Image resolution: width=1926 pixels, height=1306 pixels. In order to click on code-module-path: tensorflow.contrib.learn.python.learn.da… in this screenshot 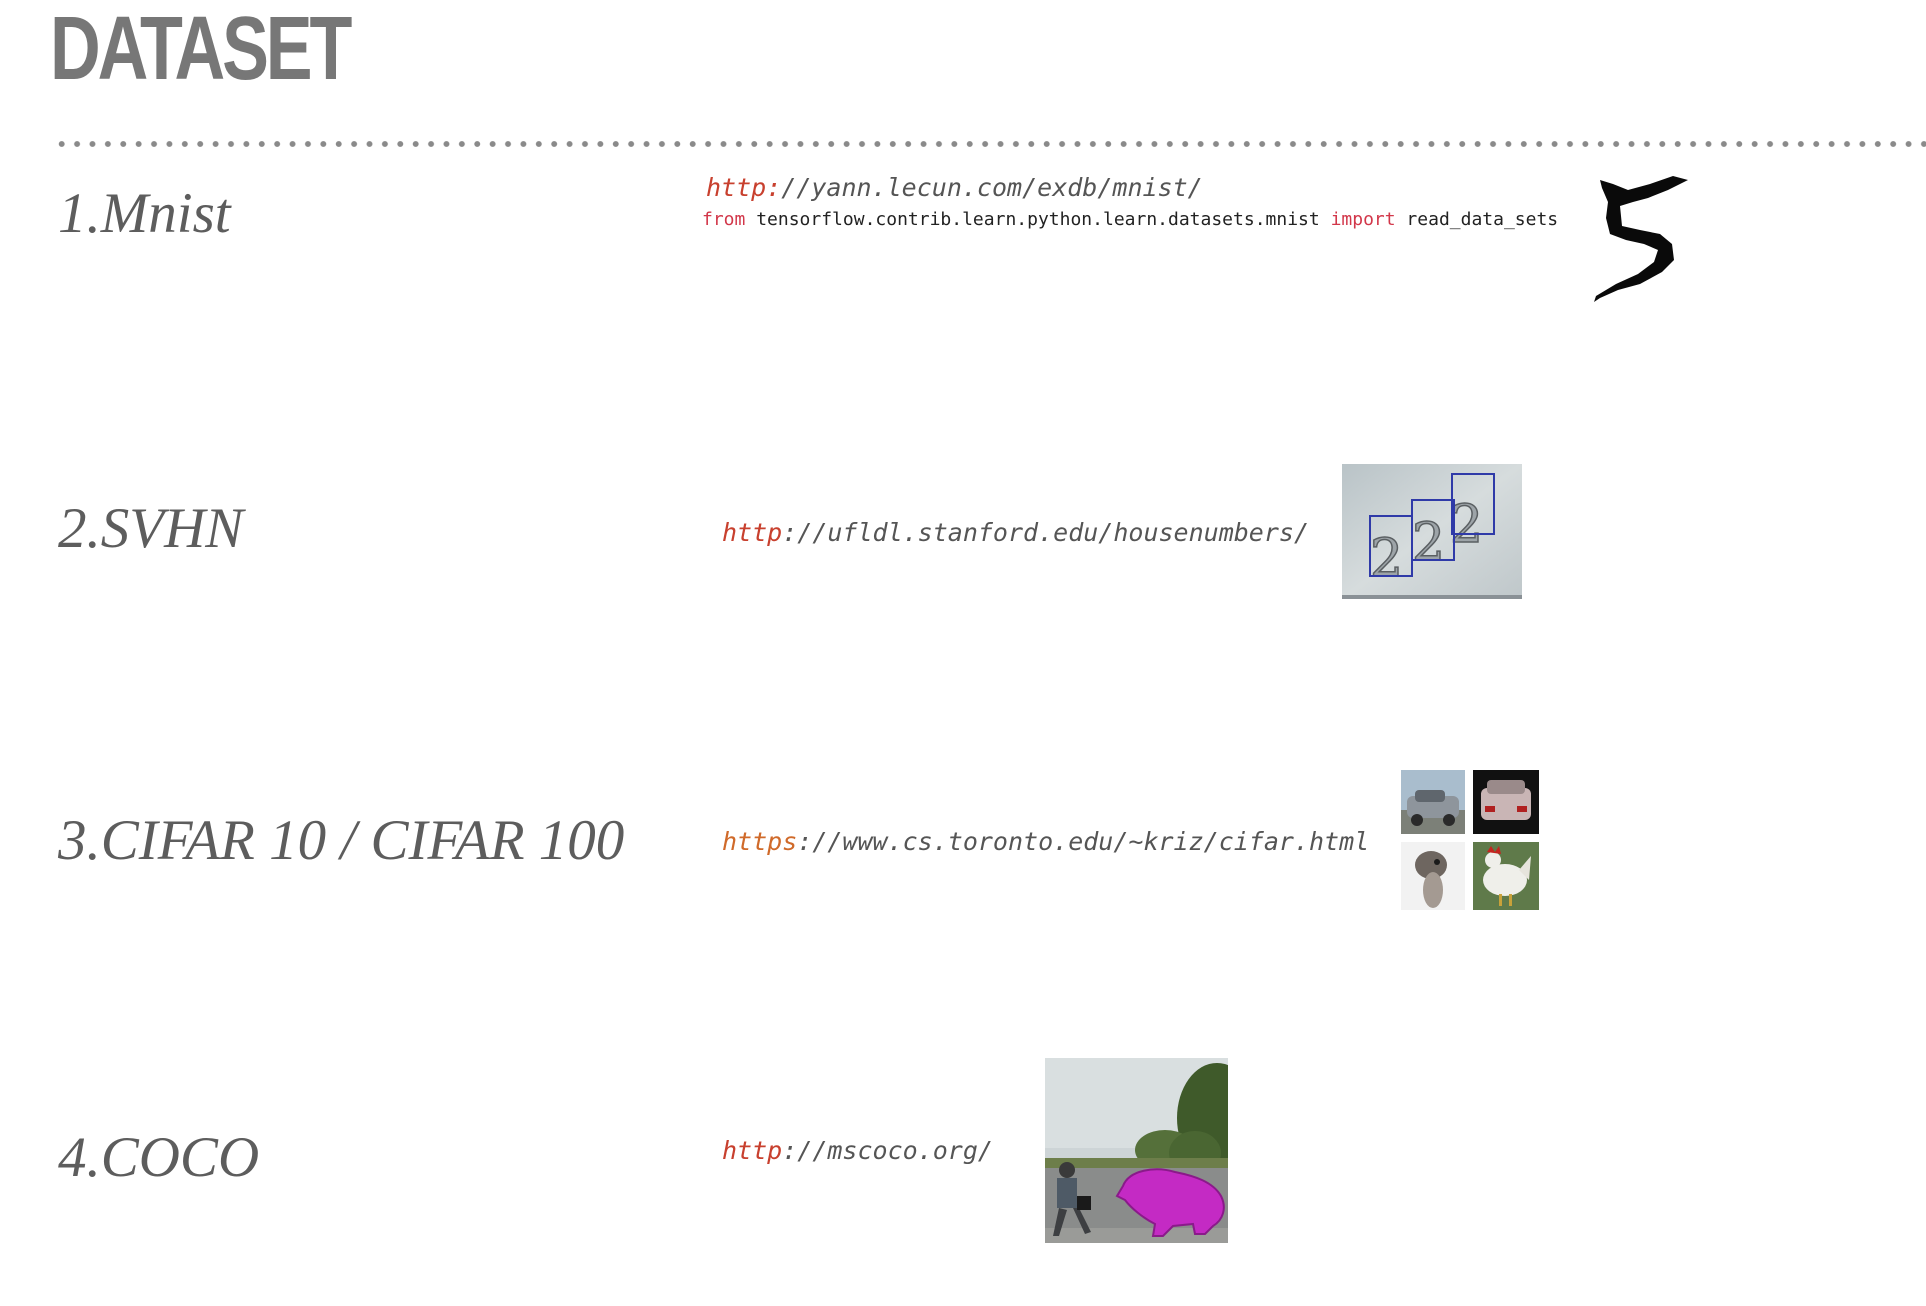, I will do `click(1038, 219)`.